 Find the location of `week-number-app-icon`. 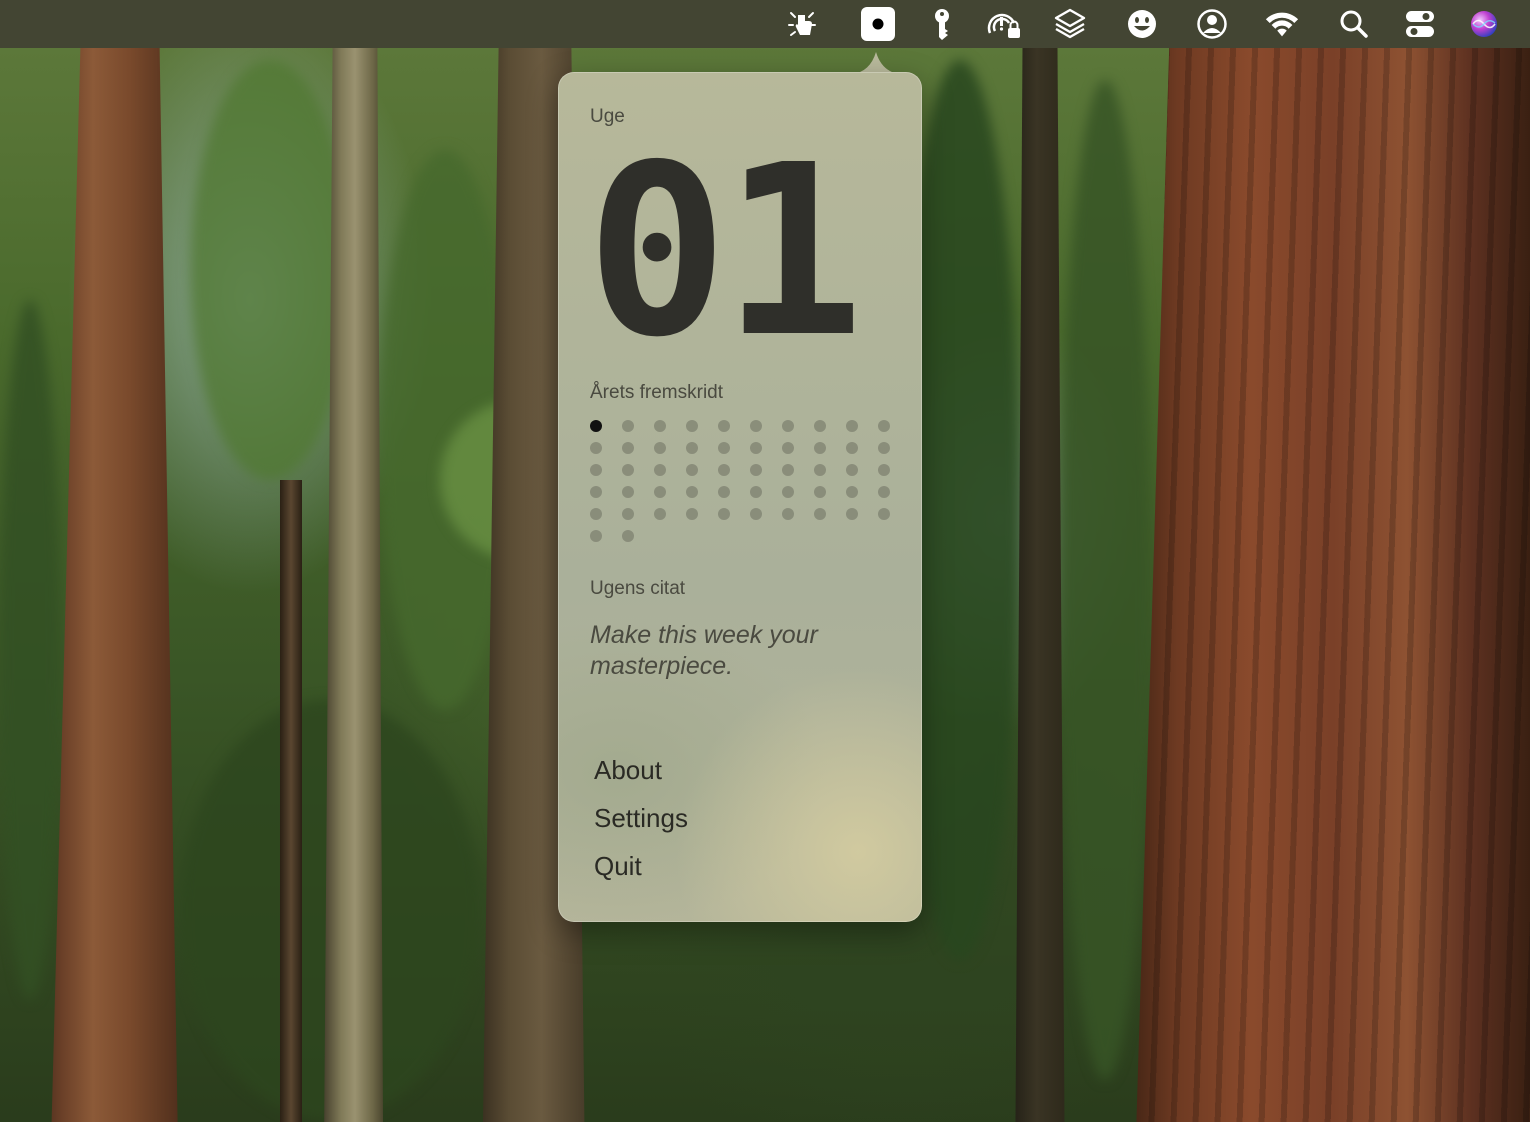

week-number-app-icon is located at coordinates (878, 24).